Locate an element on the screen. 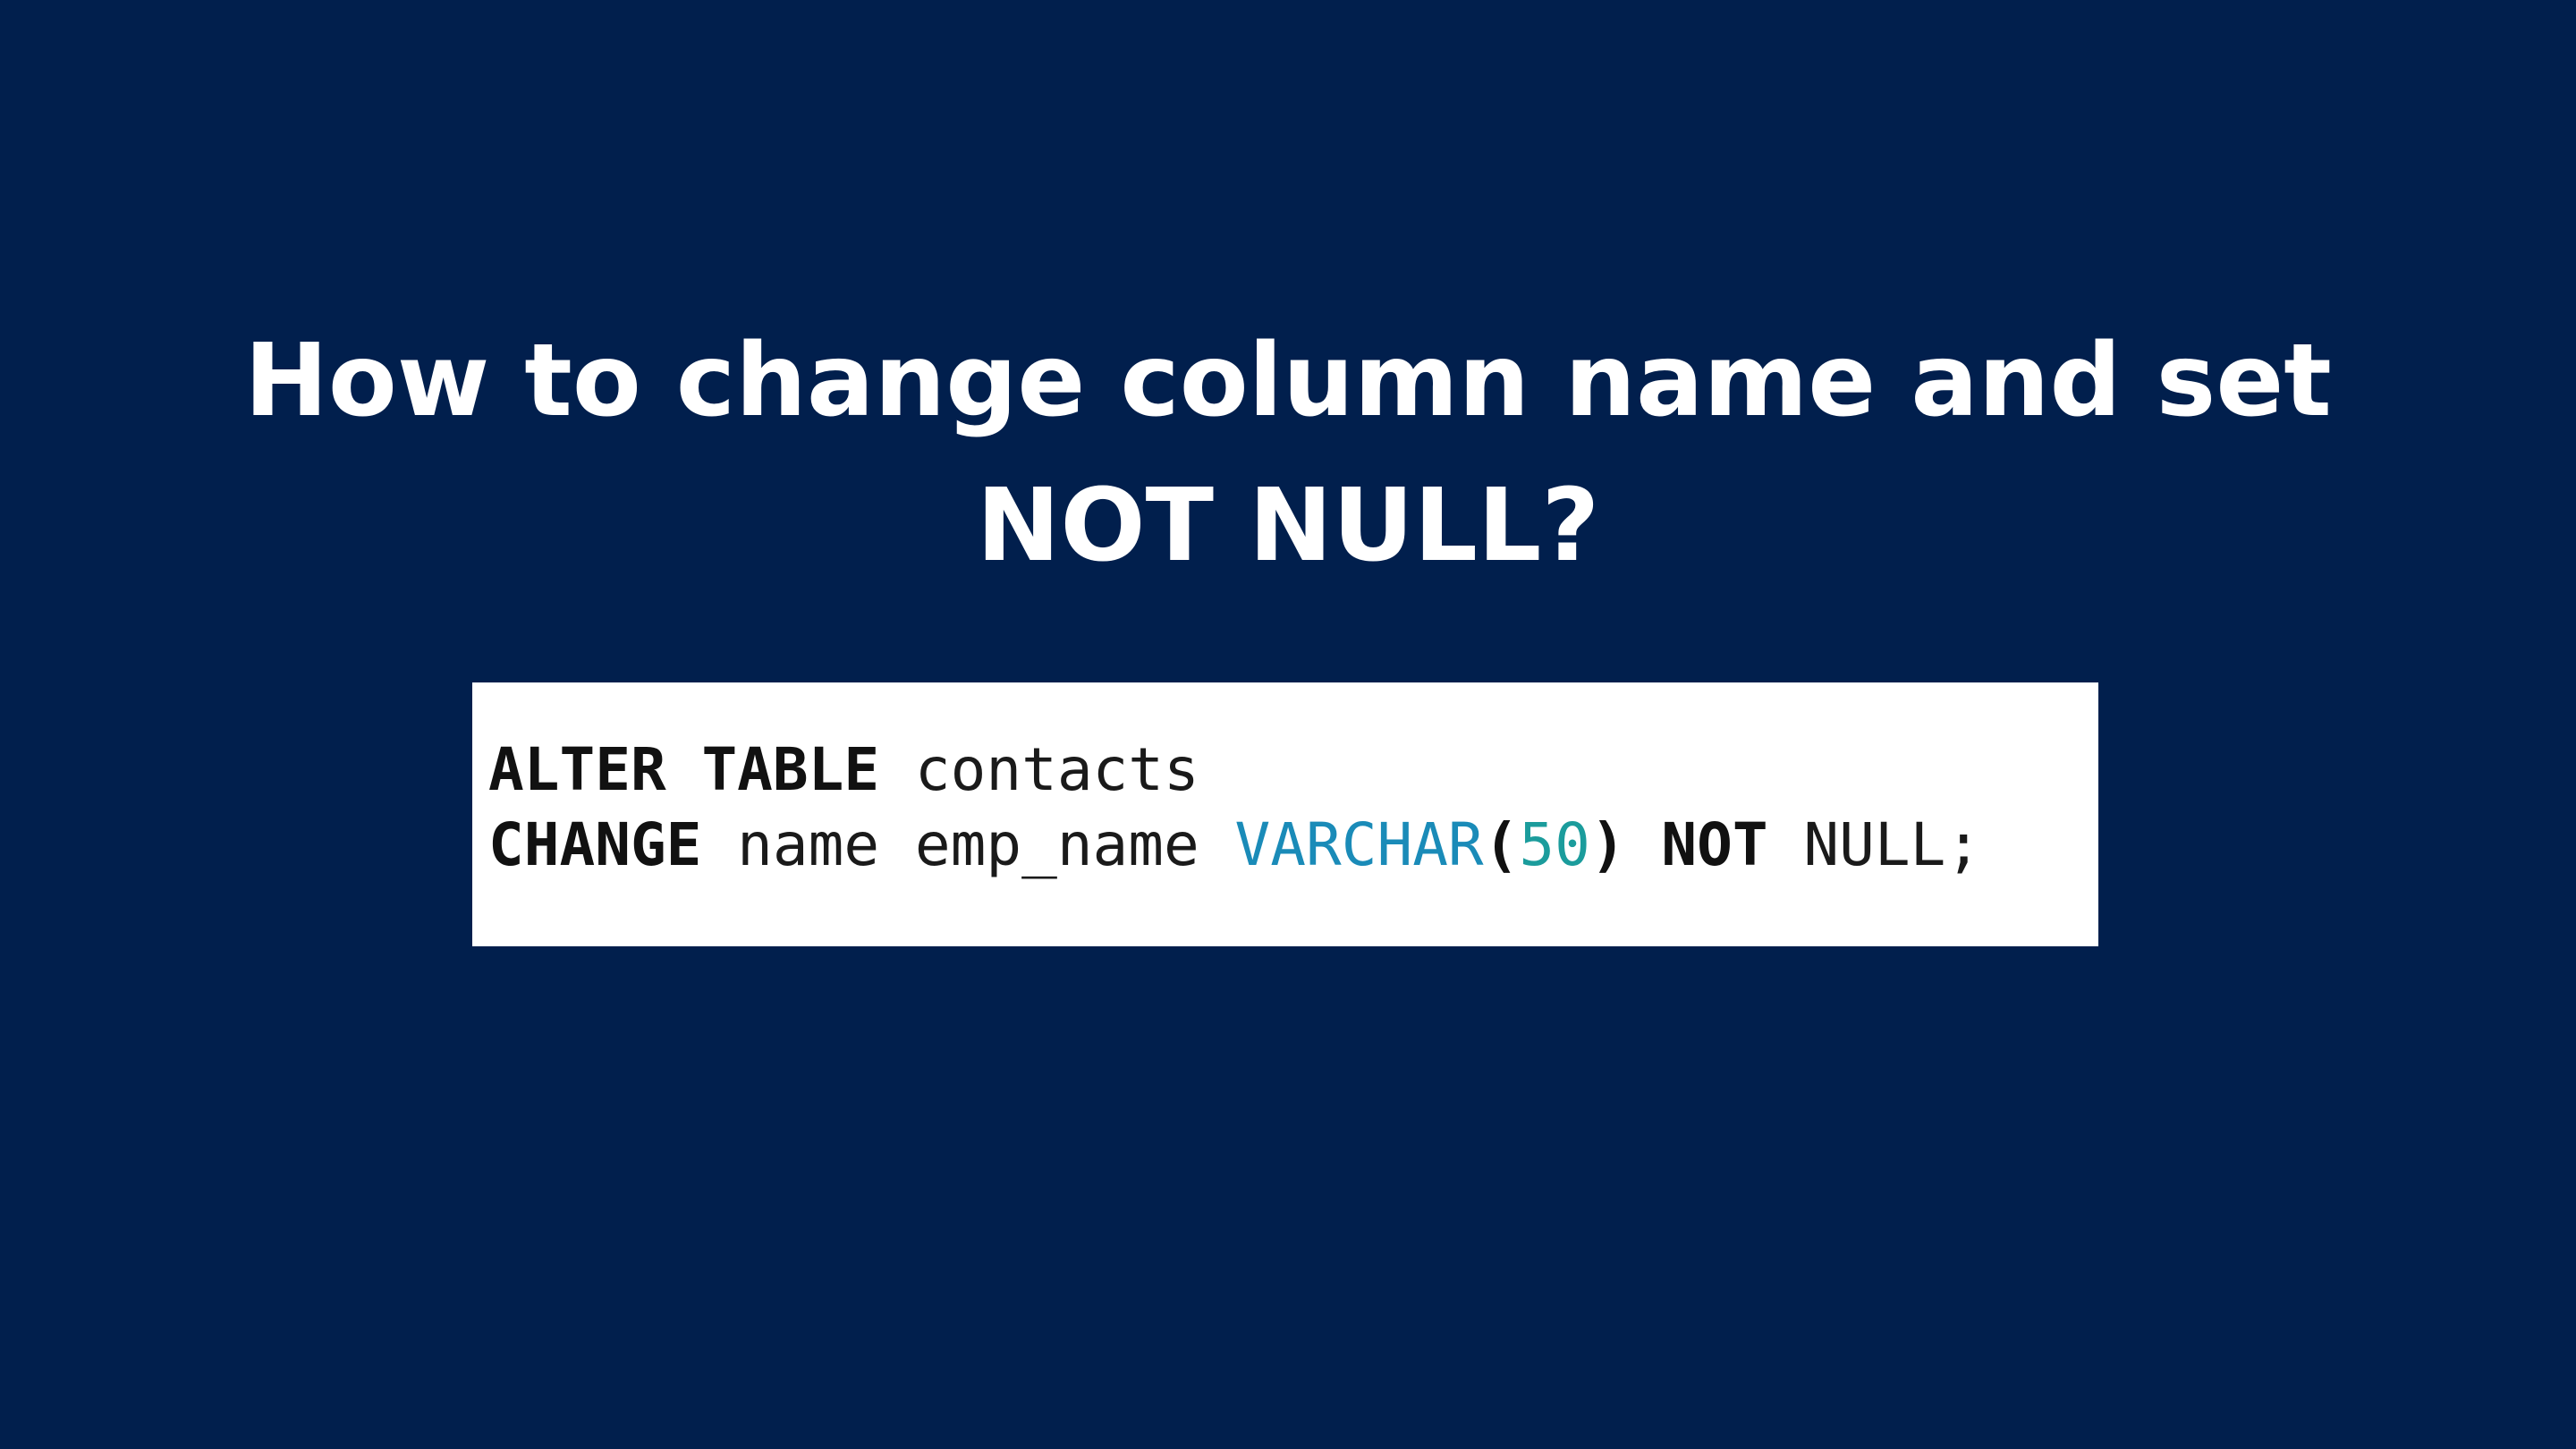 This screenshot has width=2576, height=1449. sql-new-column-name: emp_name is located at coordinates (1056, 844).